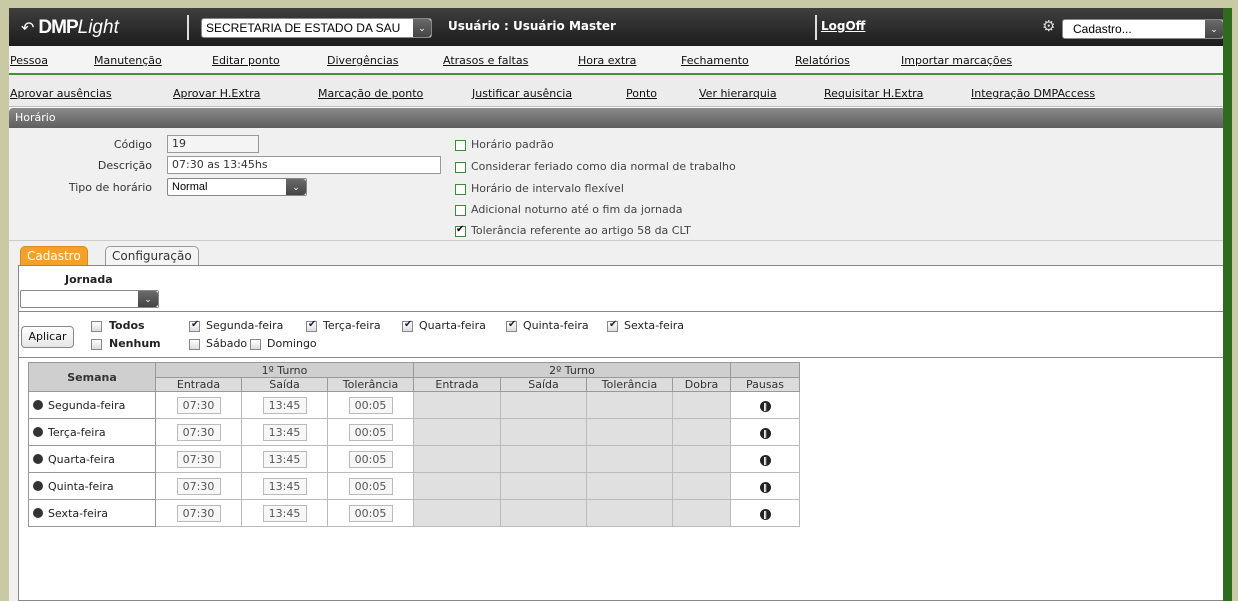 This screenshot has height=601, width=1238. Describe the element at coordinates (532, 26) in the screenshot. I see `user-label: Usuário : Usuário Master` at that location.